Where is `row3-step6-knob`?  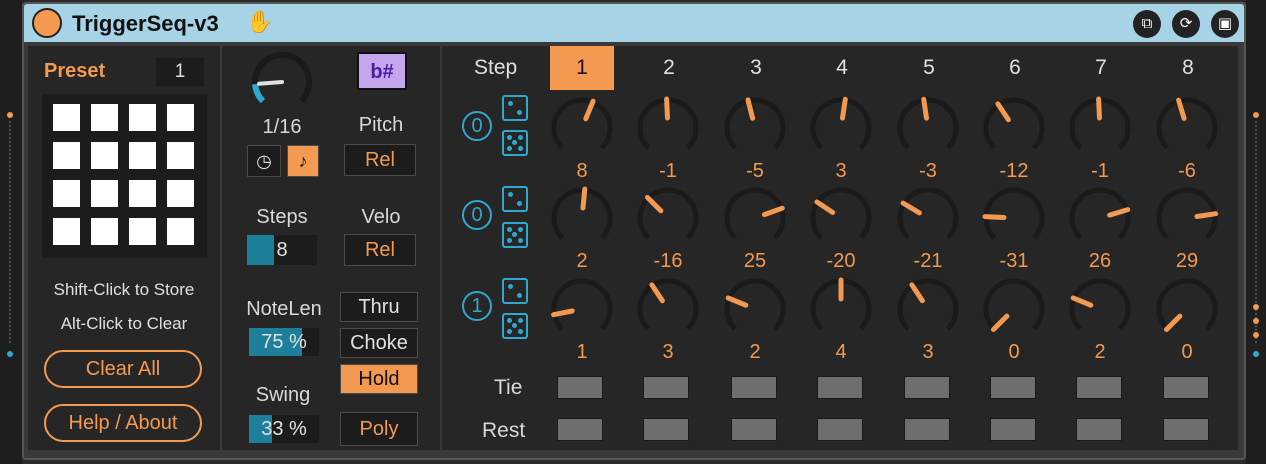
row3-step6-knob is located at coordinates (1014, 309).